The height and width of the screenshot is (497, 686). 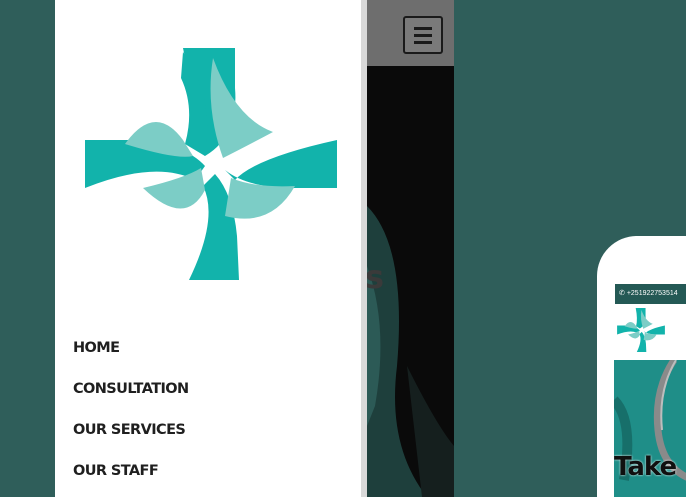 I want to click on hero-title-fragment: s, so click(x=376, y=277).